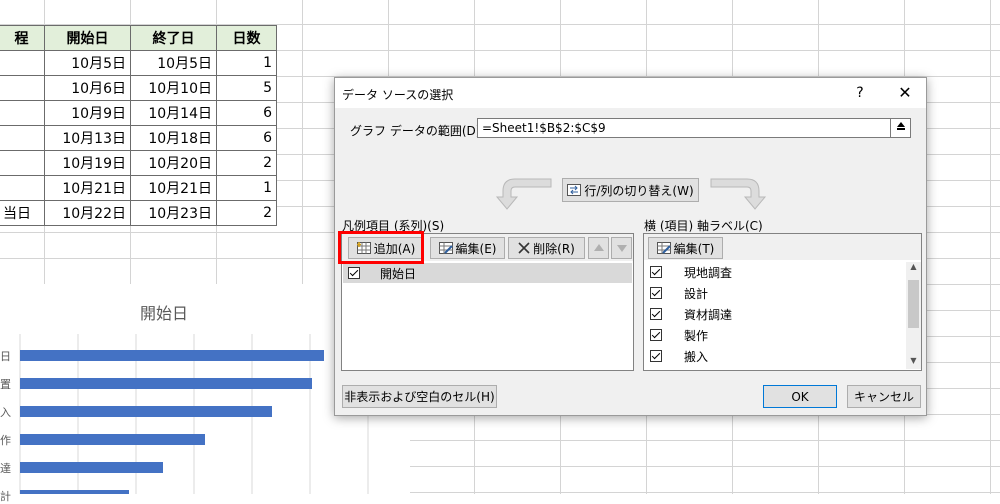 This screenshot has width=1000, height=504. What do you see at coordinates (354, 273) in the screenshot?
I see `series-checkbox` at bounding box center [354, 273].